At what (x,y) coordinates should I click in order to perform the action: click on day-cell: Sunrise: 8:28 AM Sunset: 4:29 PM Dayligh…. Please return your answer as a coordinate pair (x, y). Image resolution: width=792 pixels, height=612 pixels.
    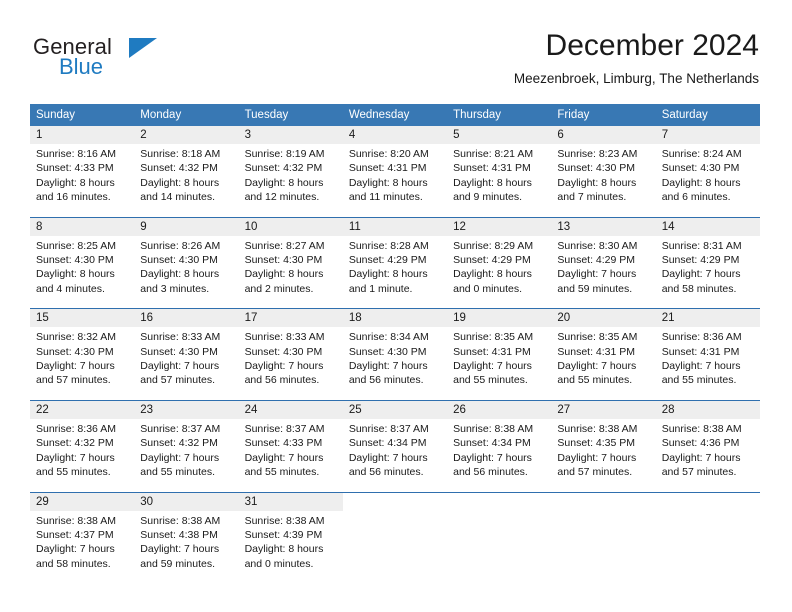
    Looking at the image, I should click on (395, 272).